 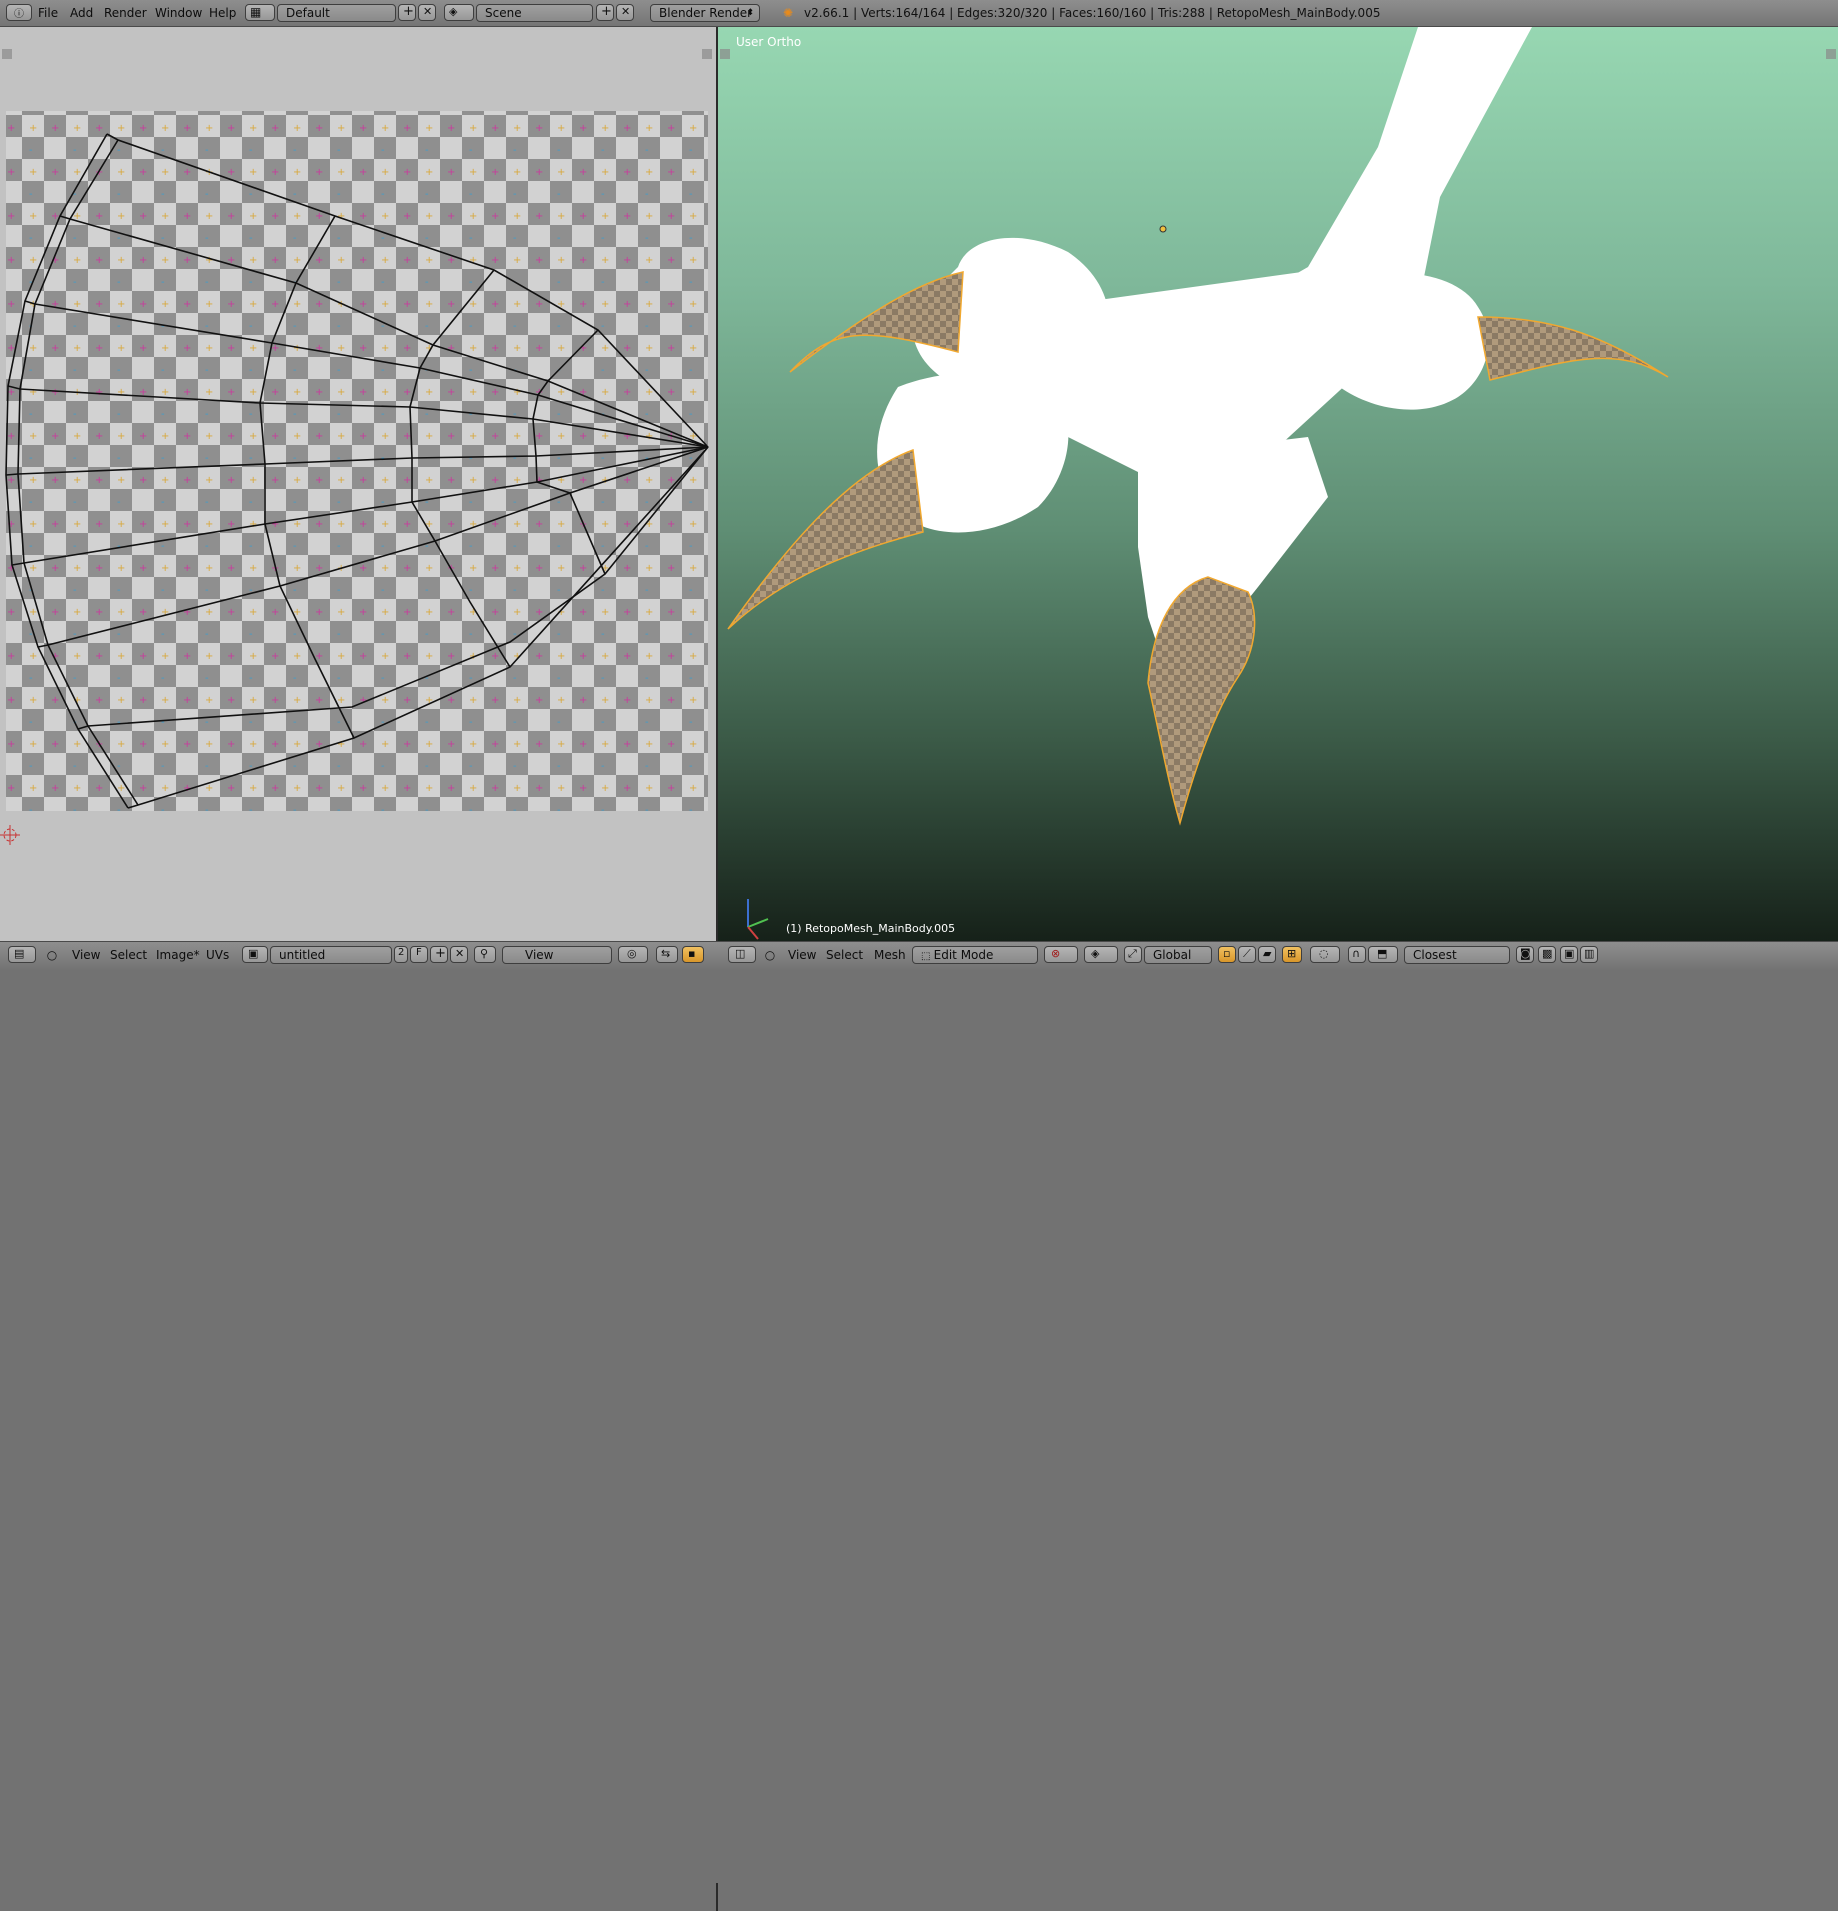 I want to click on screen-layout-icon-button: ▦, so click(x=260, y=12).